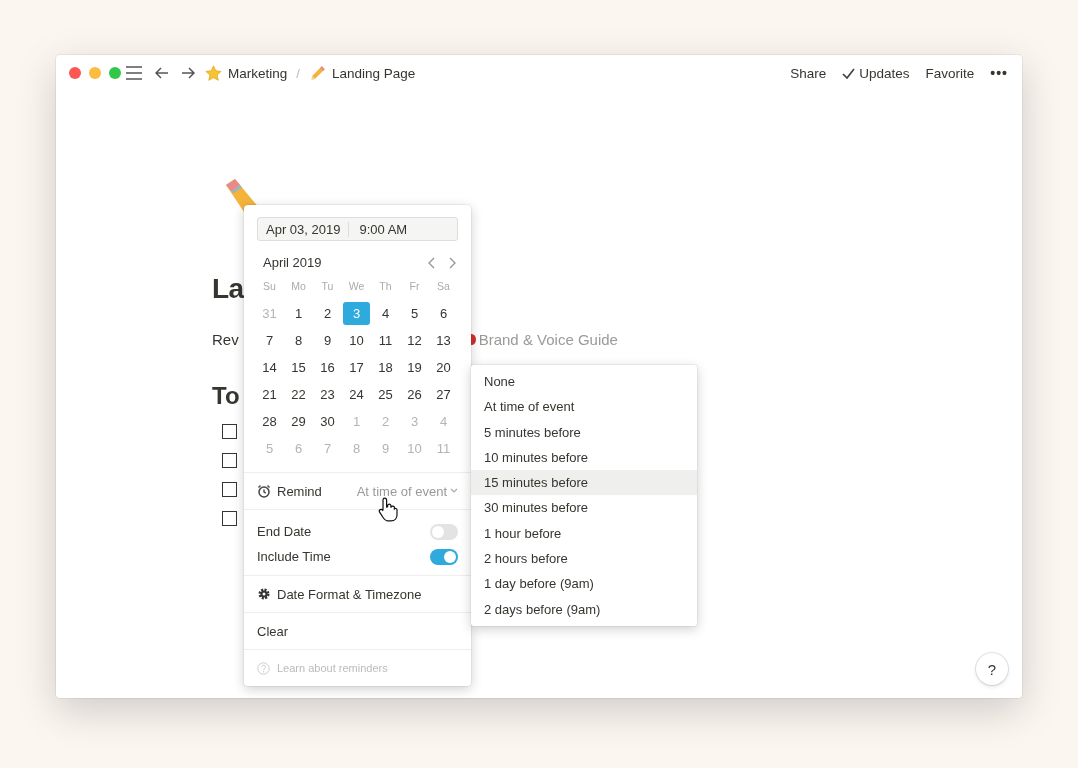  I want to click on menu-item: 15 minutes before, so click(584, 483).